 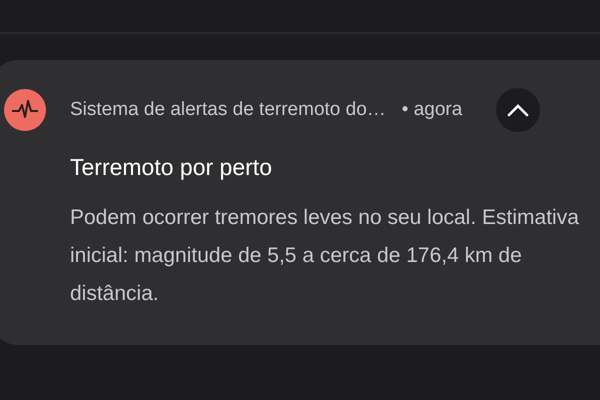 I want to click on notification-title: Terremoto por perto, so click(x=171, y=167).